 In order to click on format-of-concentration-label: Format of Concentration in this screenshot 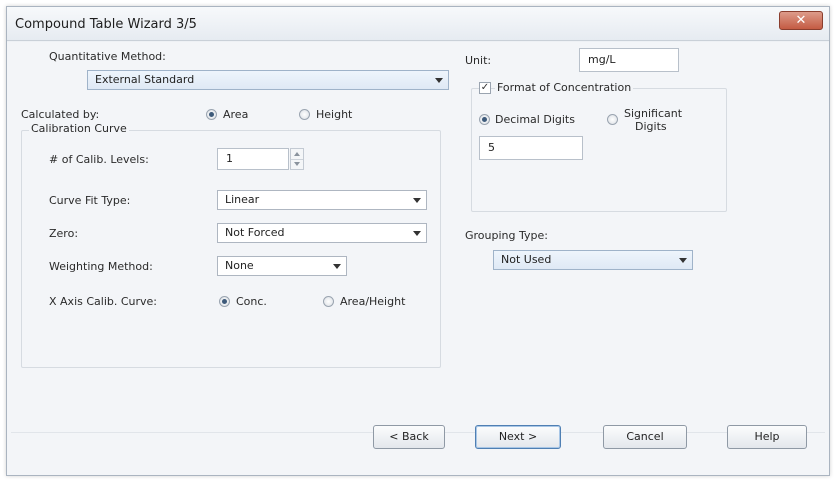, I will do `click(564, 87)`.